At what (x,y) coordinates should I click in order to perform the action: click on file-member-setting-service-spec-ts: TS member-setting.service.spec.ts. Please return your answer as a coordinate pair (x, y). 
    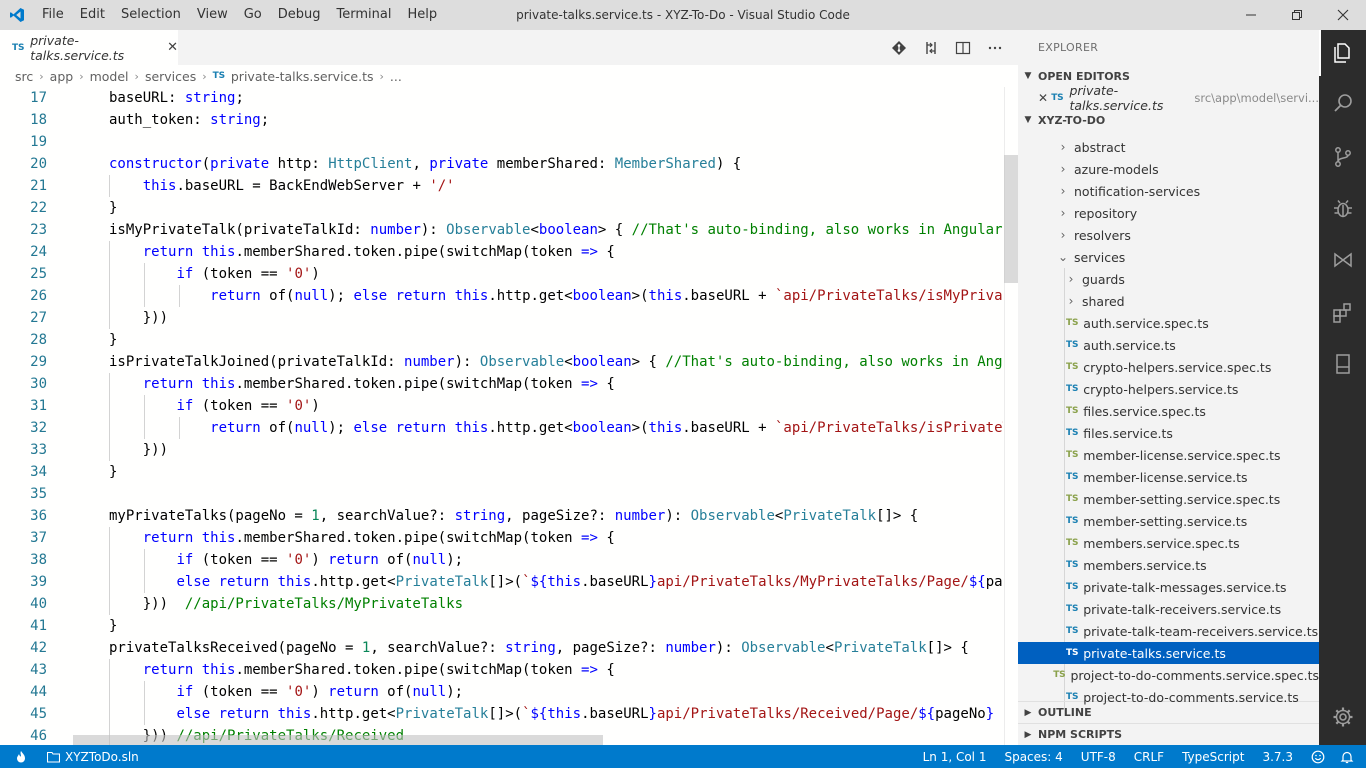
    Looking at the image, I should click on (1168, 499).